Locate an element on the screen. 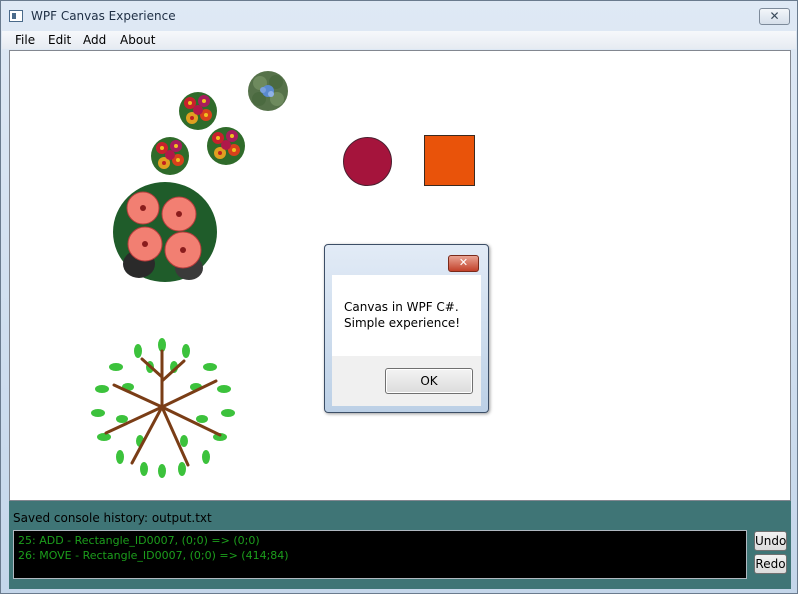 This screenshot has height=594, width=798. dialog-message-line: Canvas in WPF C#. is located at coordinates (401, 307).